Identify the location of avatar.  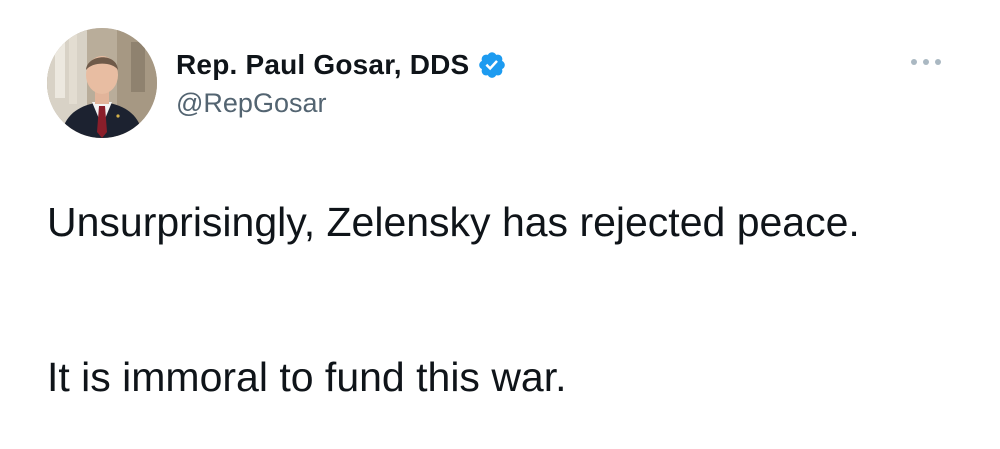
(102, 83).